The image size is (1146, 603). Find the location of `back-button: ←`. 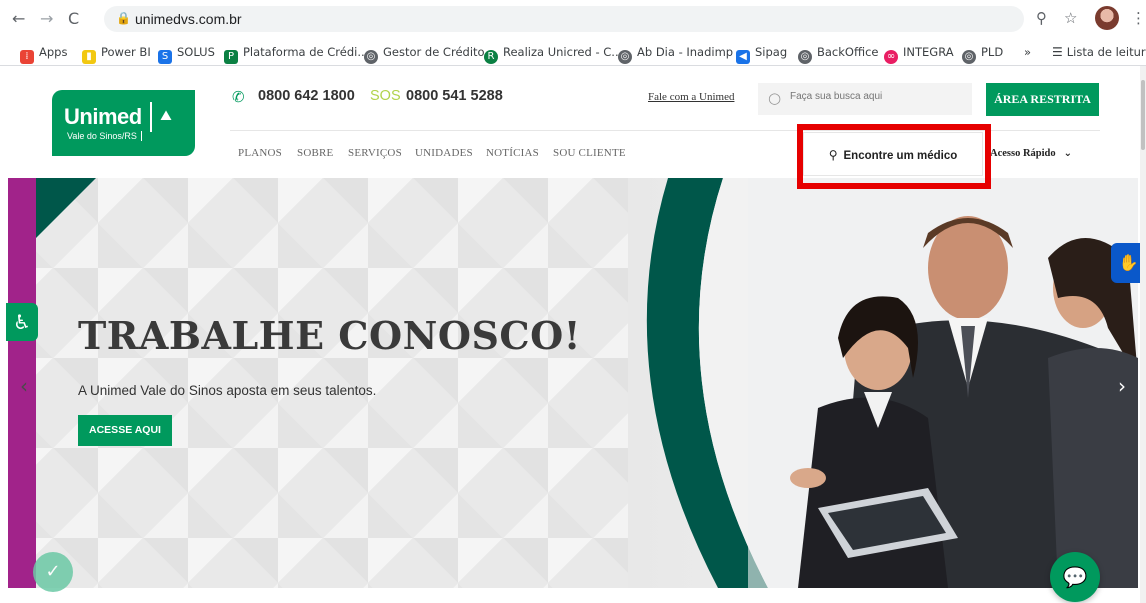

back-button: ← is located at coordinates (18, 19).